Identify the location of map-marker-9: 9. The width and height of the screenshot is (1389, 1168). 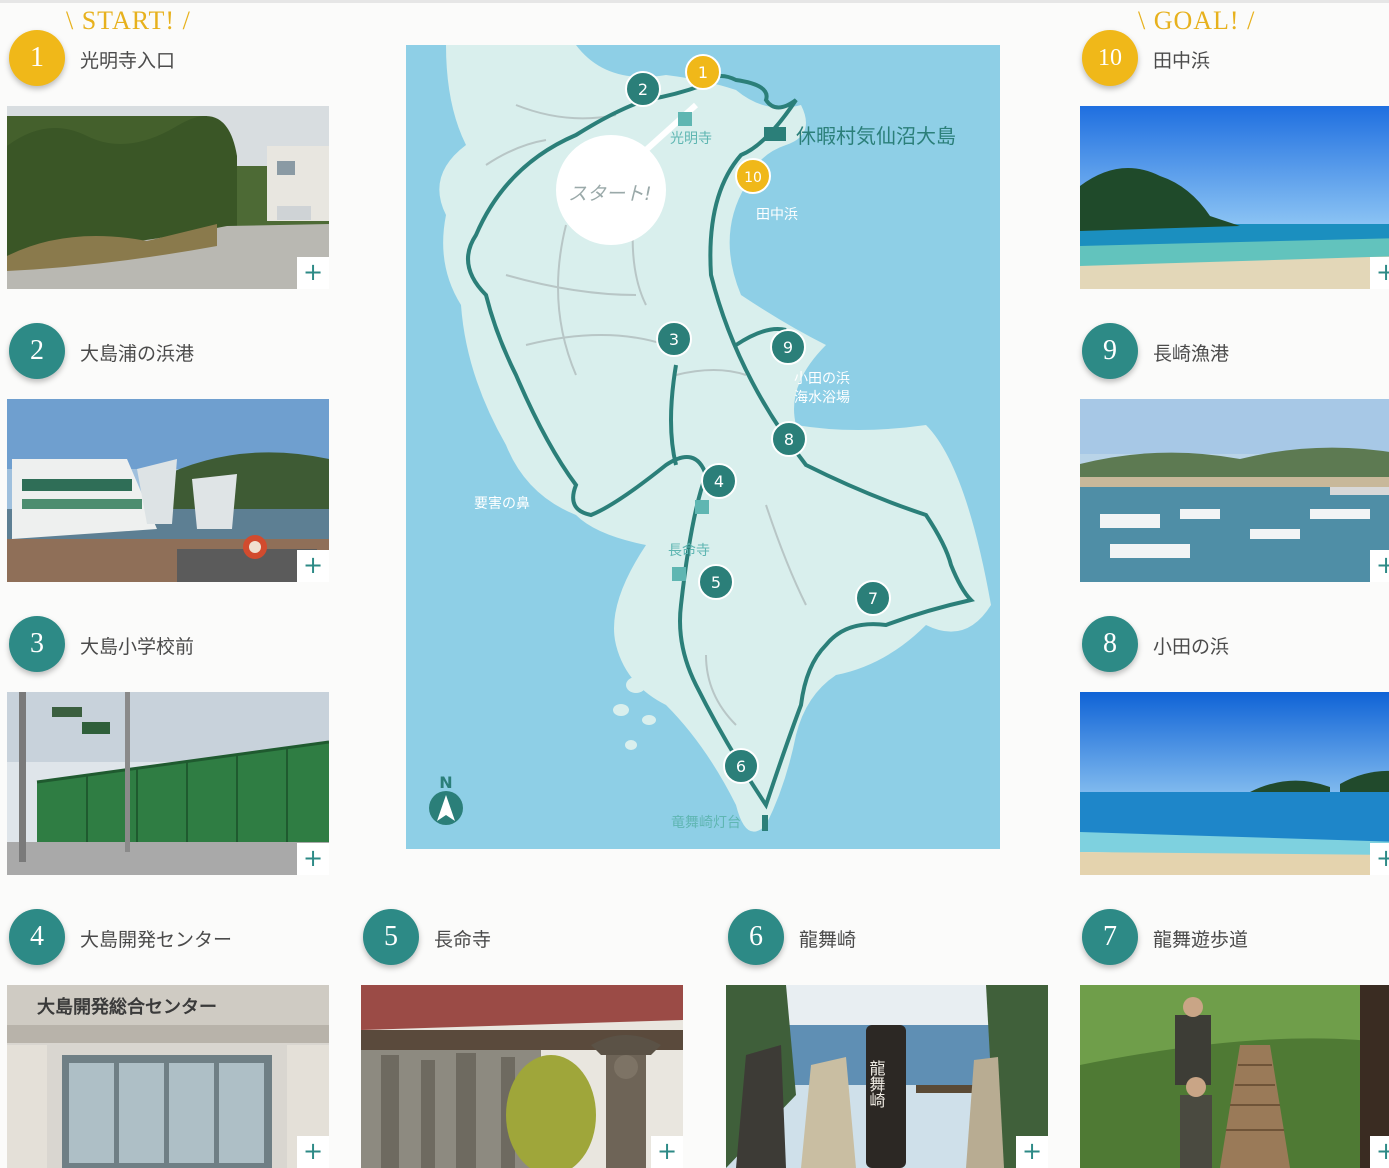
(788, 347).